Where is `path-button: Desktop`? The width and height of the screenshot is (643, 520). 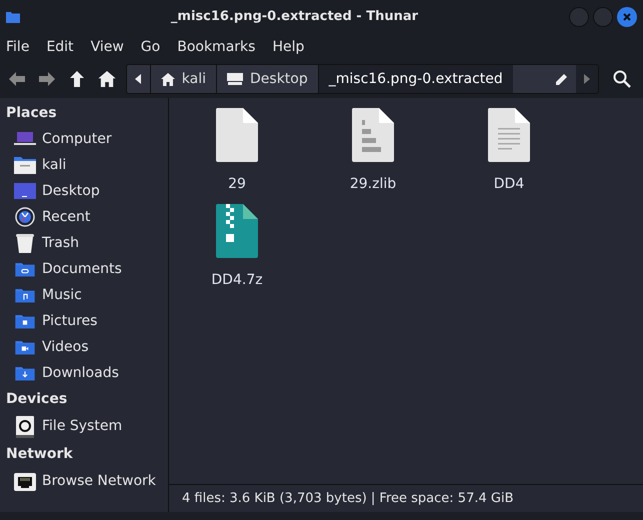
path-button: Desktop is located at coordinates (268, 79).